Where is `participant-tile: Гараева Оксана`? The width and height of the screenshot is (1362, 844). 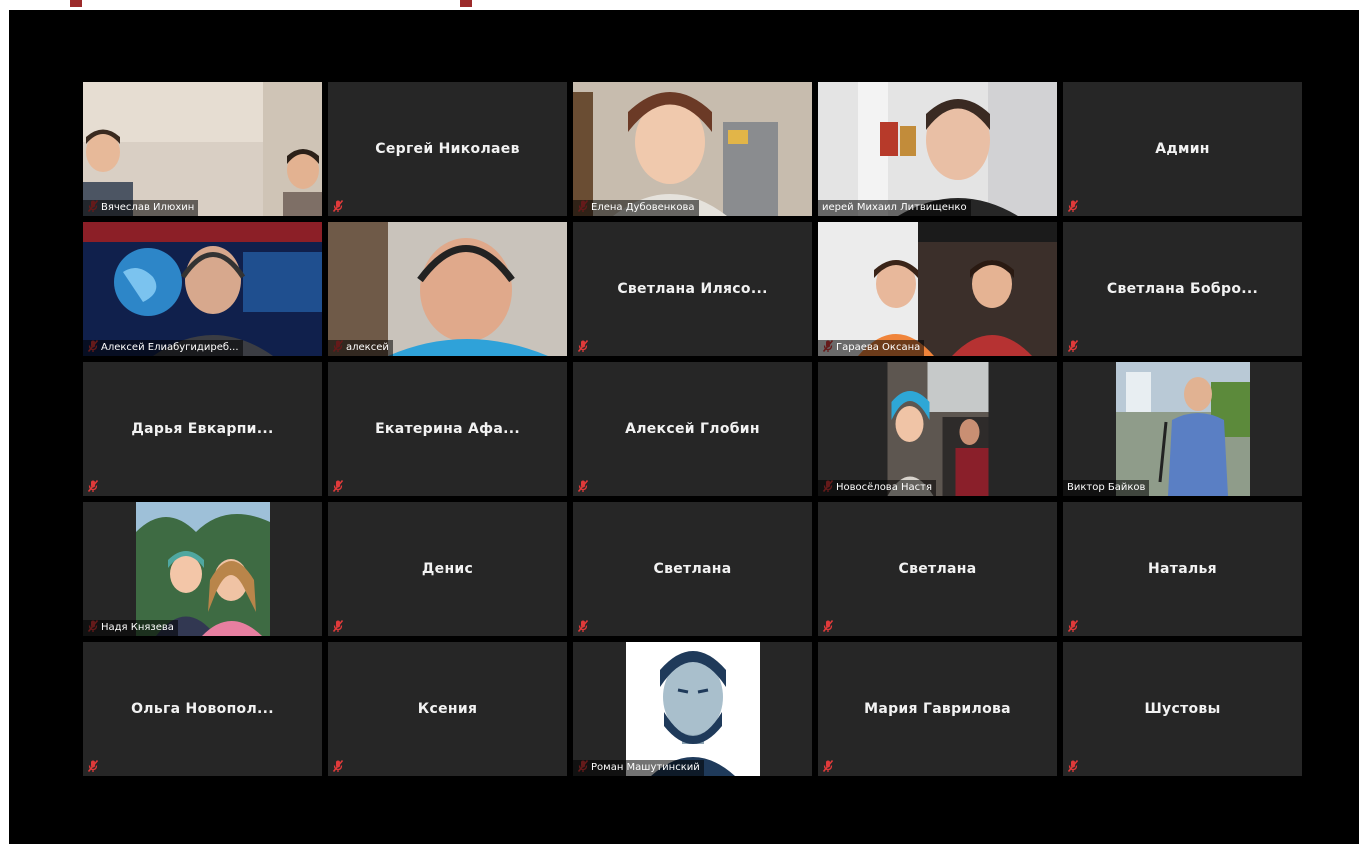 participant-tile: Гараева Оксана is located at coordinates (937, 289).